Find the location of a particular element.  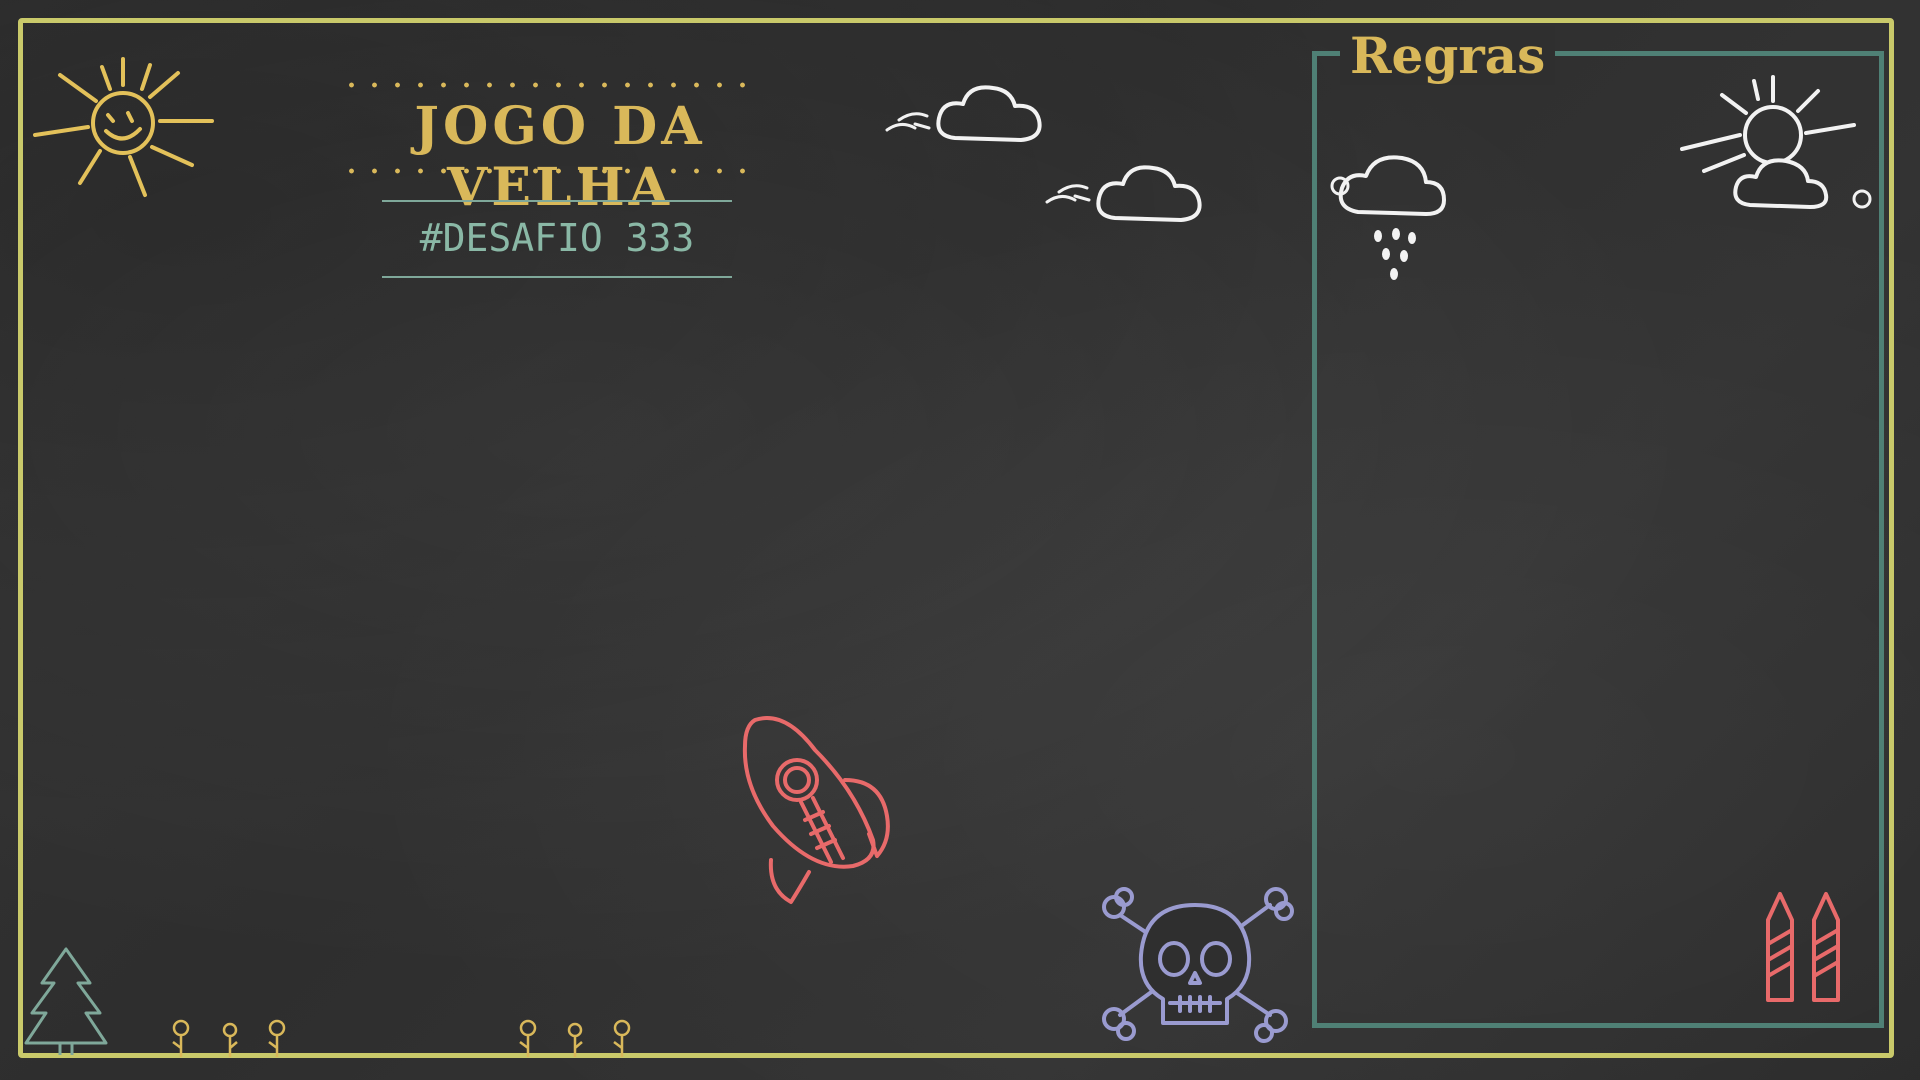

rules-title: Regras is located at coordinates (1448, 55).